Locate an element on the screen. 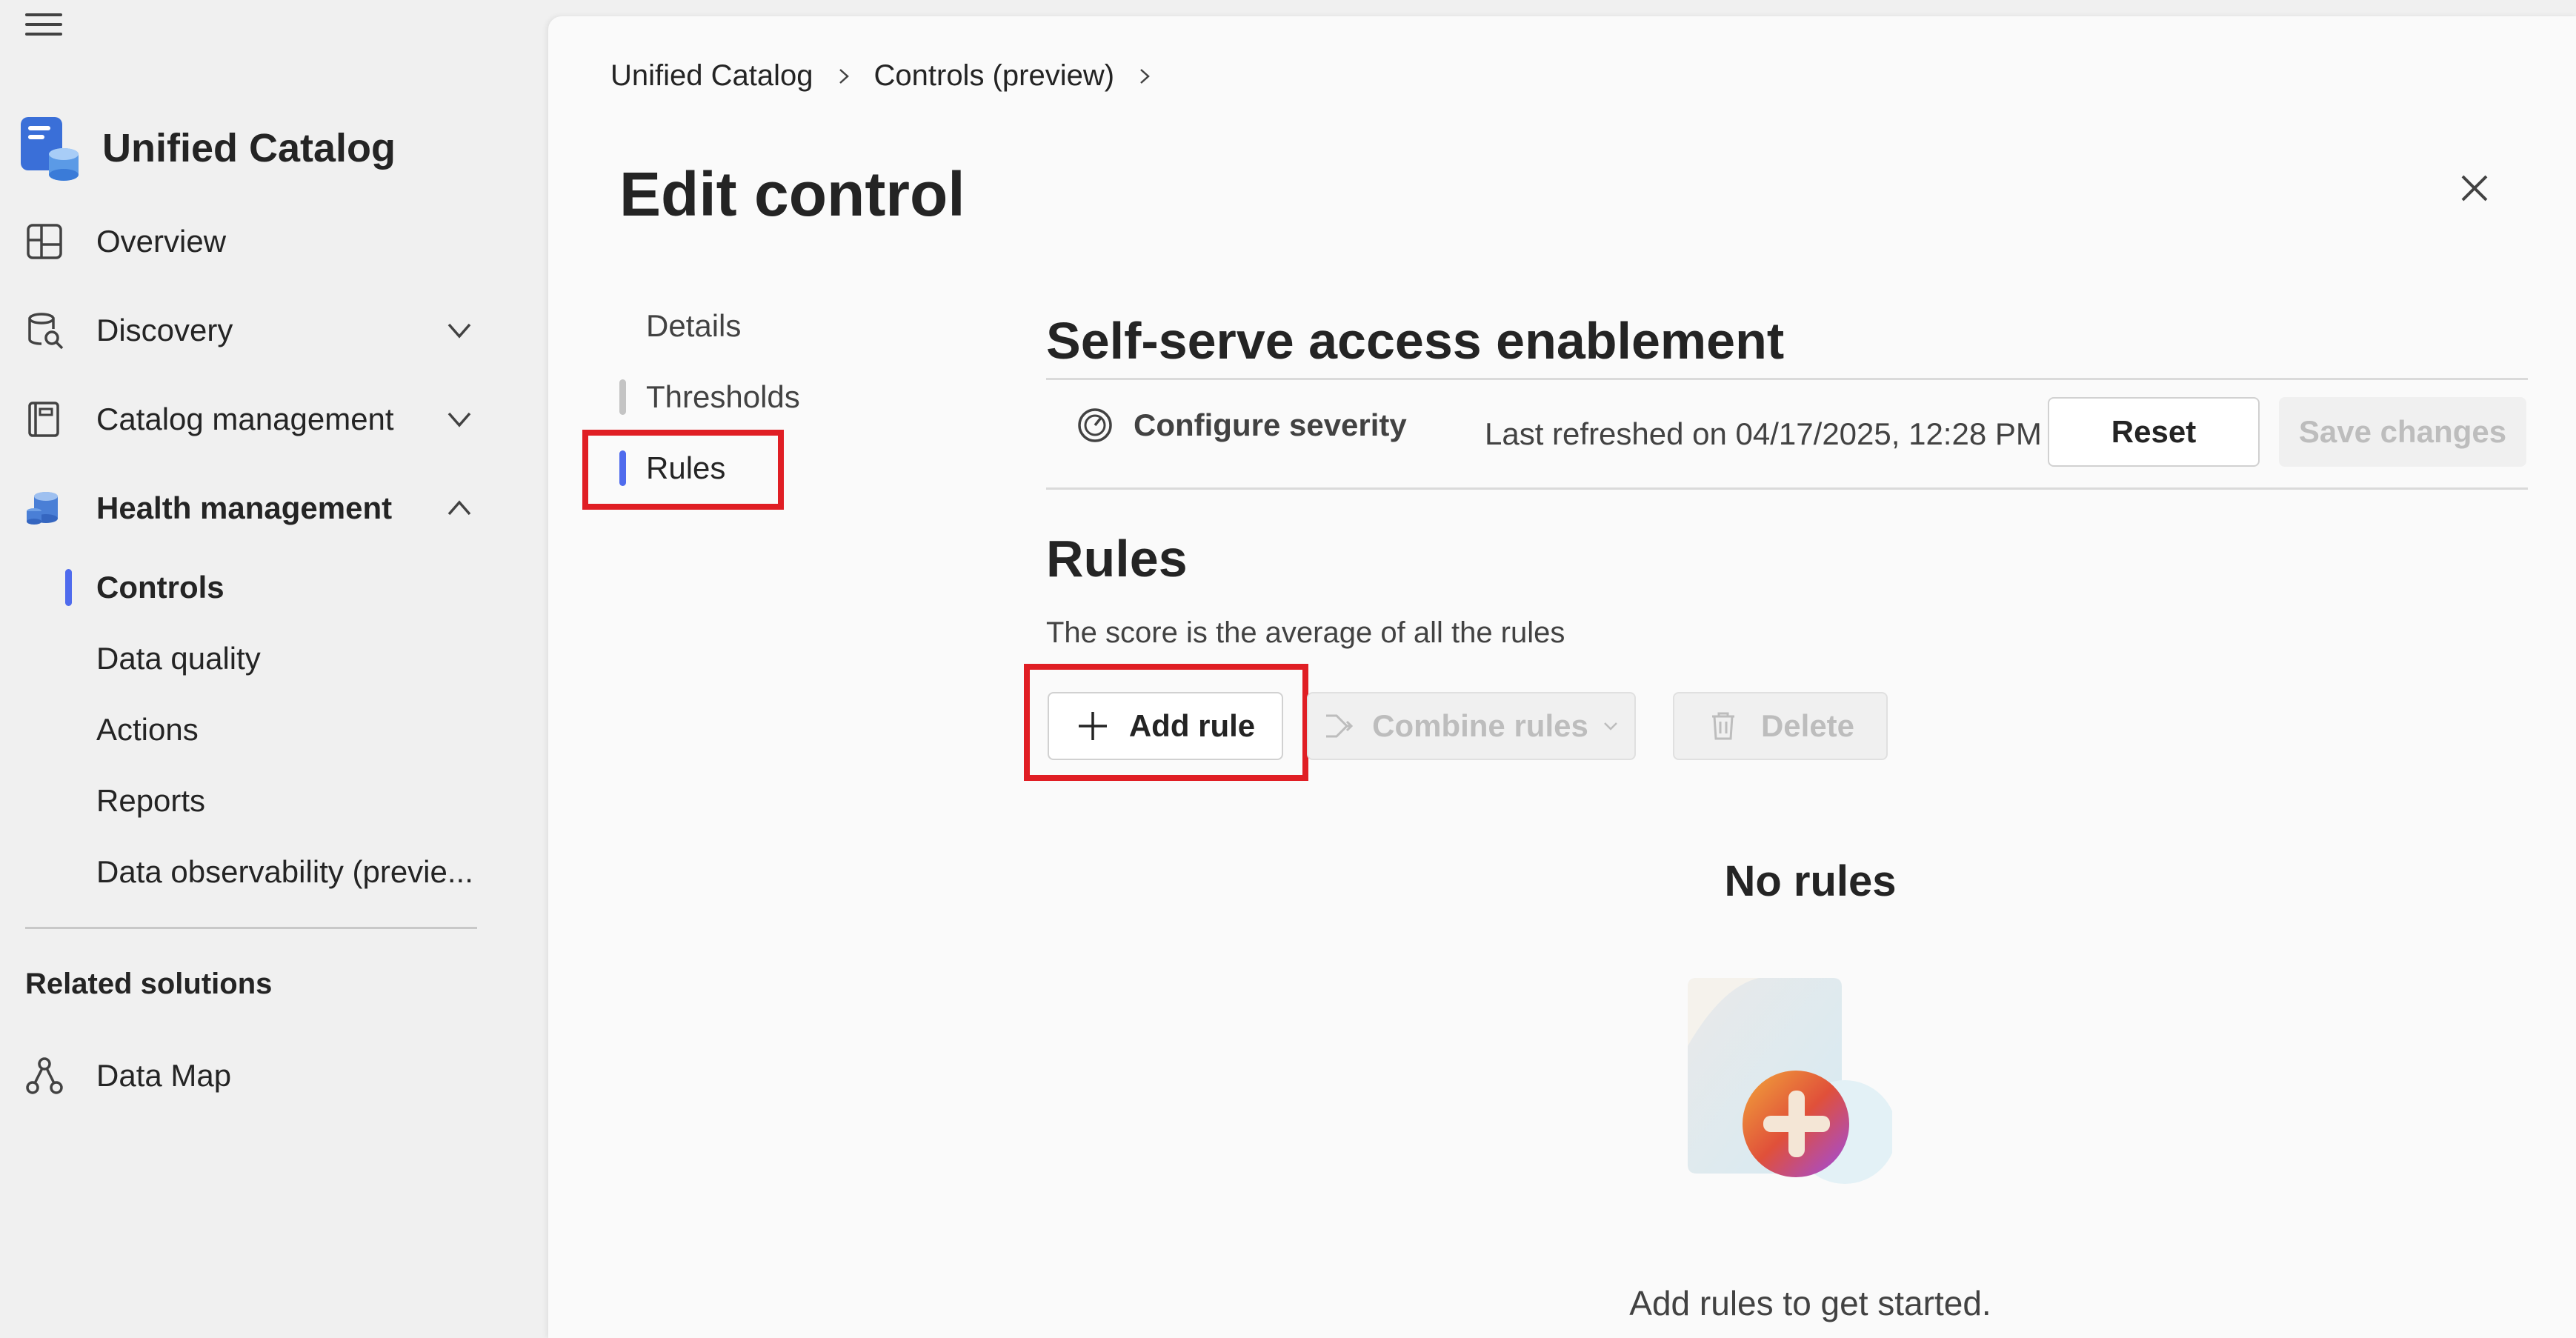  tab-thresholds: Thresholds is located at coordinates (730, 397).